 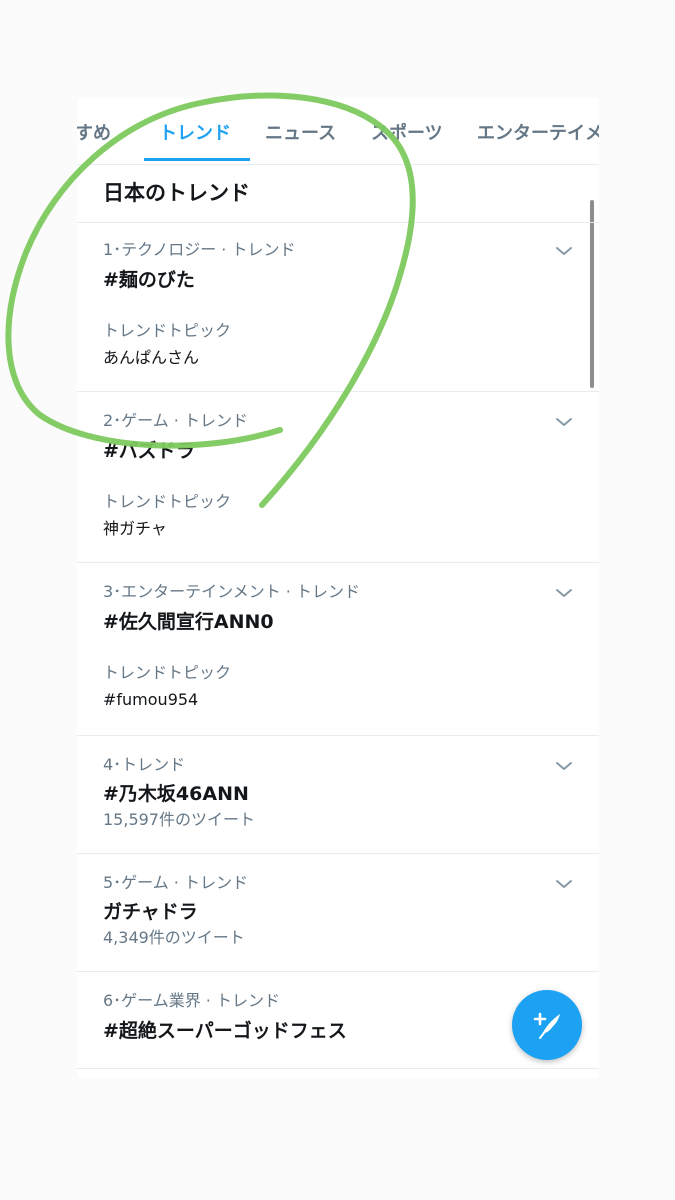 I want to click on trend-topic-value: あんぱんさん, so click(x=151, y=358).